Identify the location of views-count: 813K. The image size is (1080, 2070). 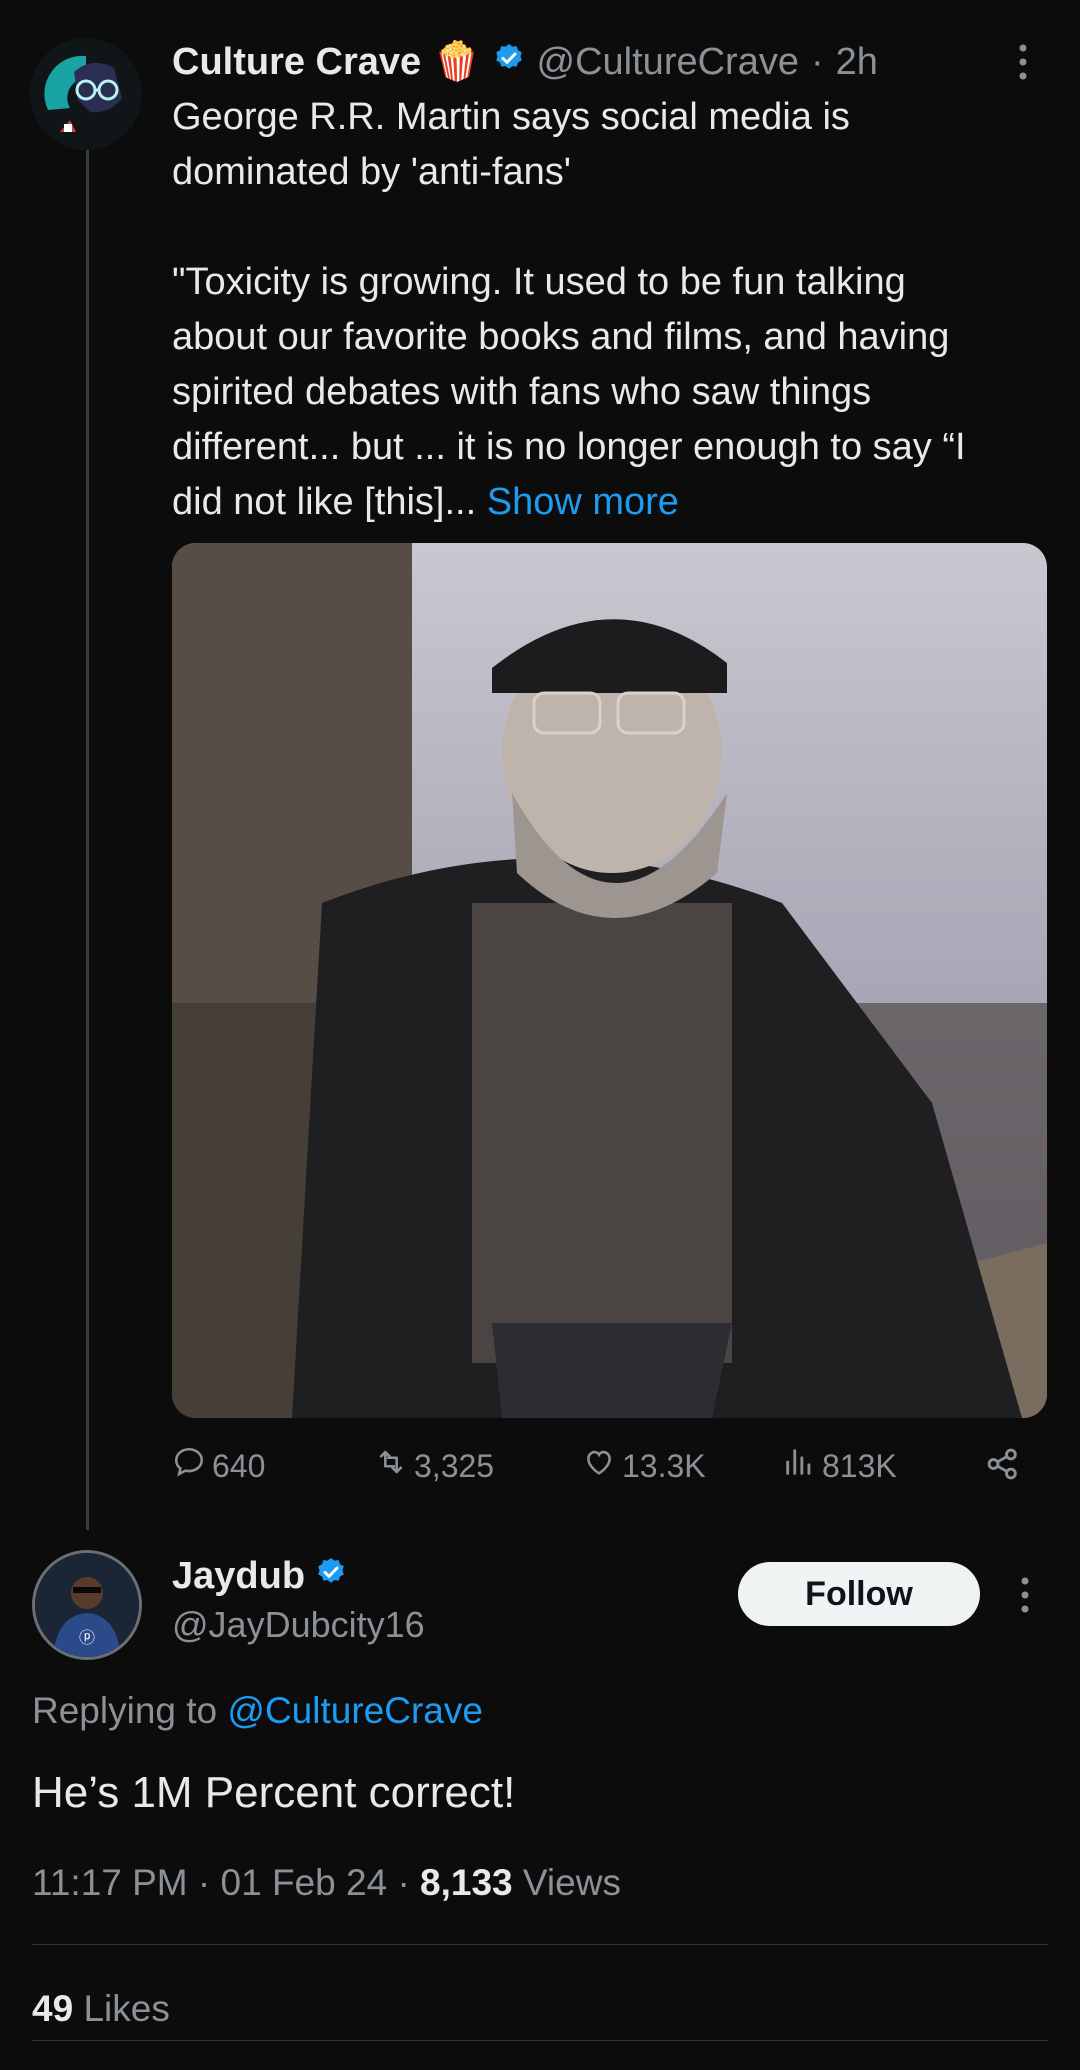
(859, 1465).